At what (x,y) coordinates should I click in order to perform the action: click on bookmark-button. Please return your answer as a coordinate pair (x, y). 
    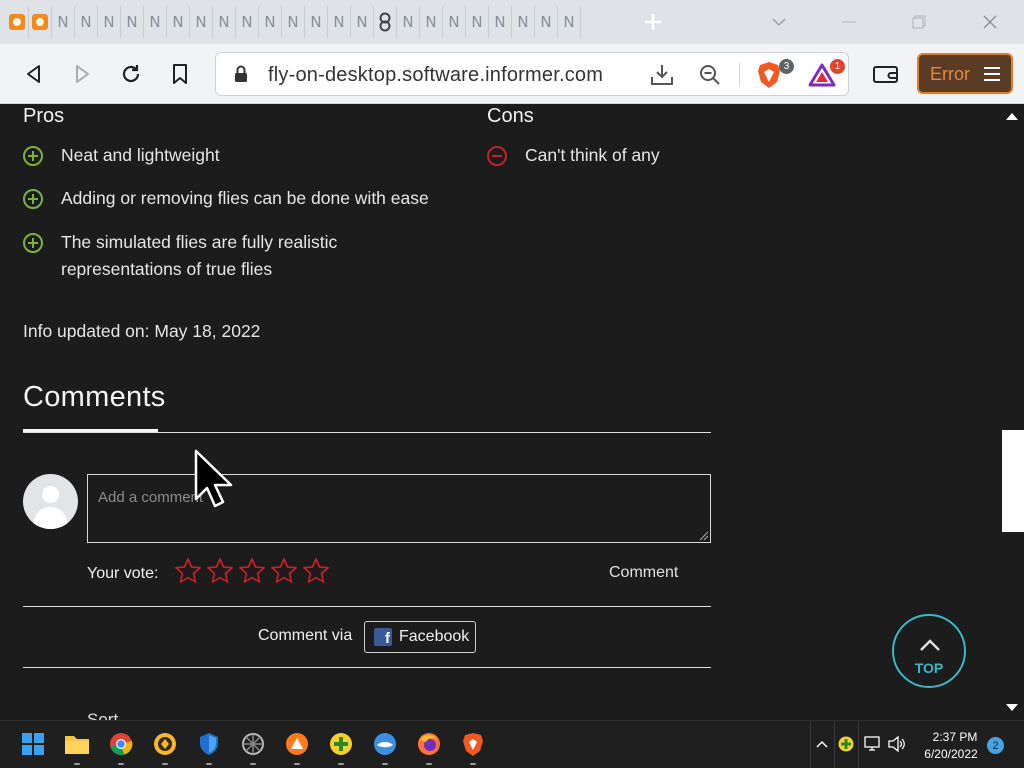
    Looking at the image, I should click on (180, 74).